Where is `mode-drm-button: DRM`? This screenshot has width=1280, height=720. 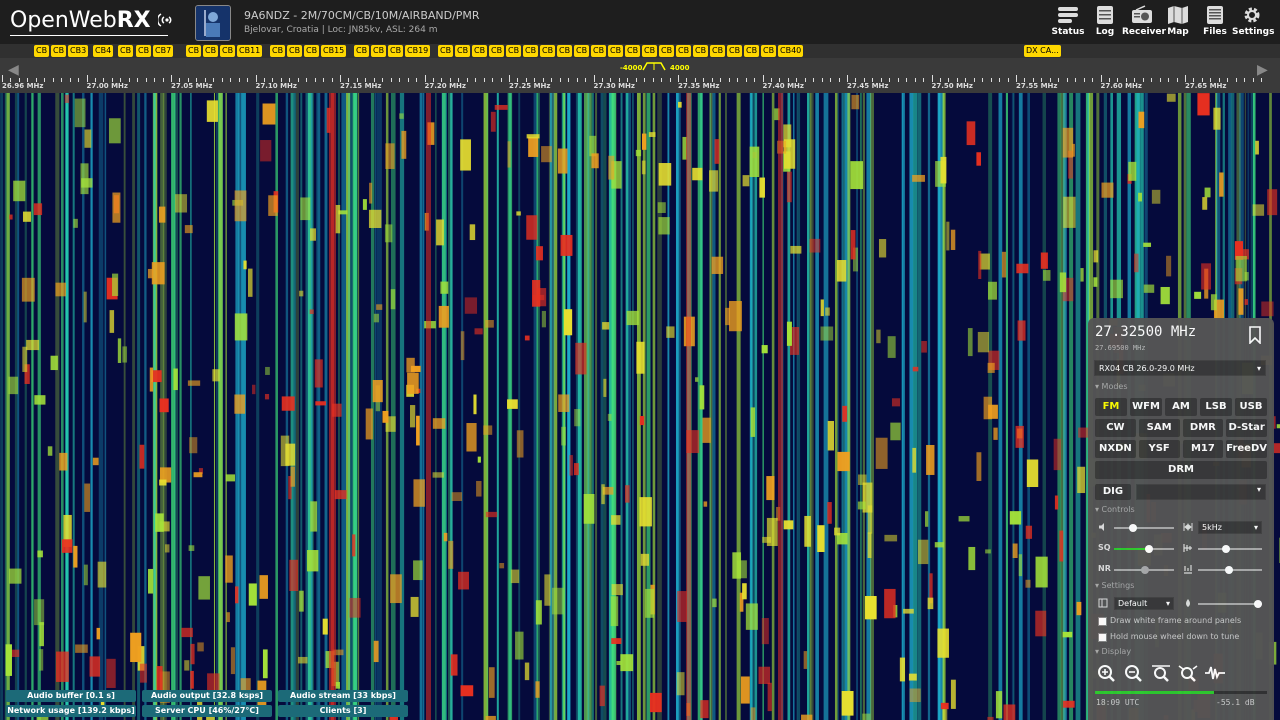
mode-drm-button: DRM is located at coordinates (1181, 470).